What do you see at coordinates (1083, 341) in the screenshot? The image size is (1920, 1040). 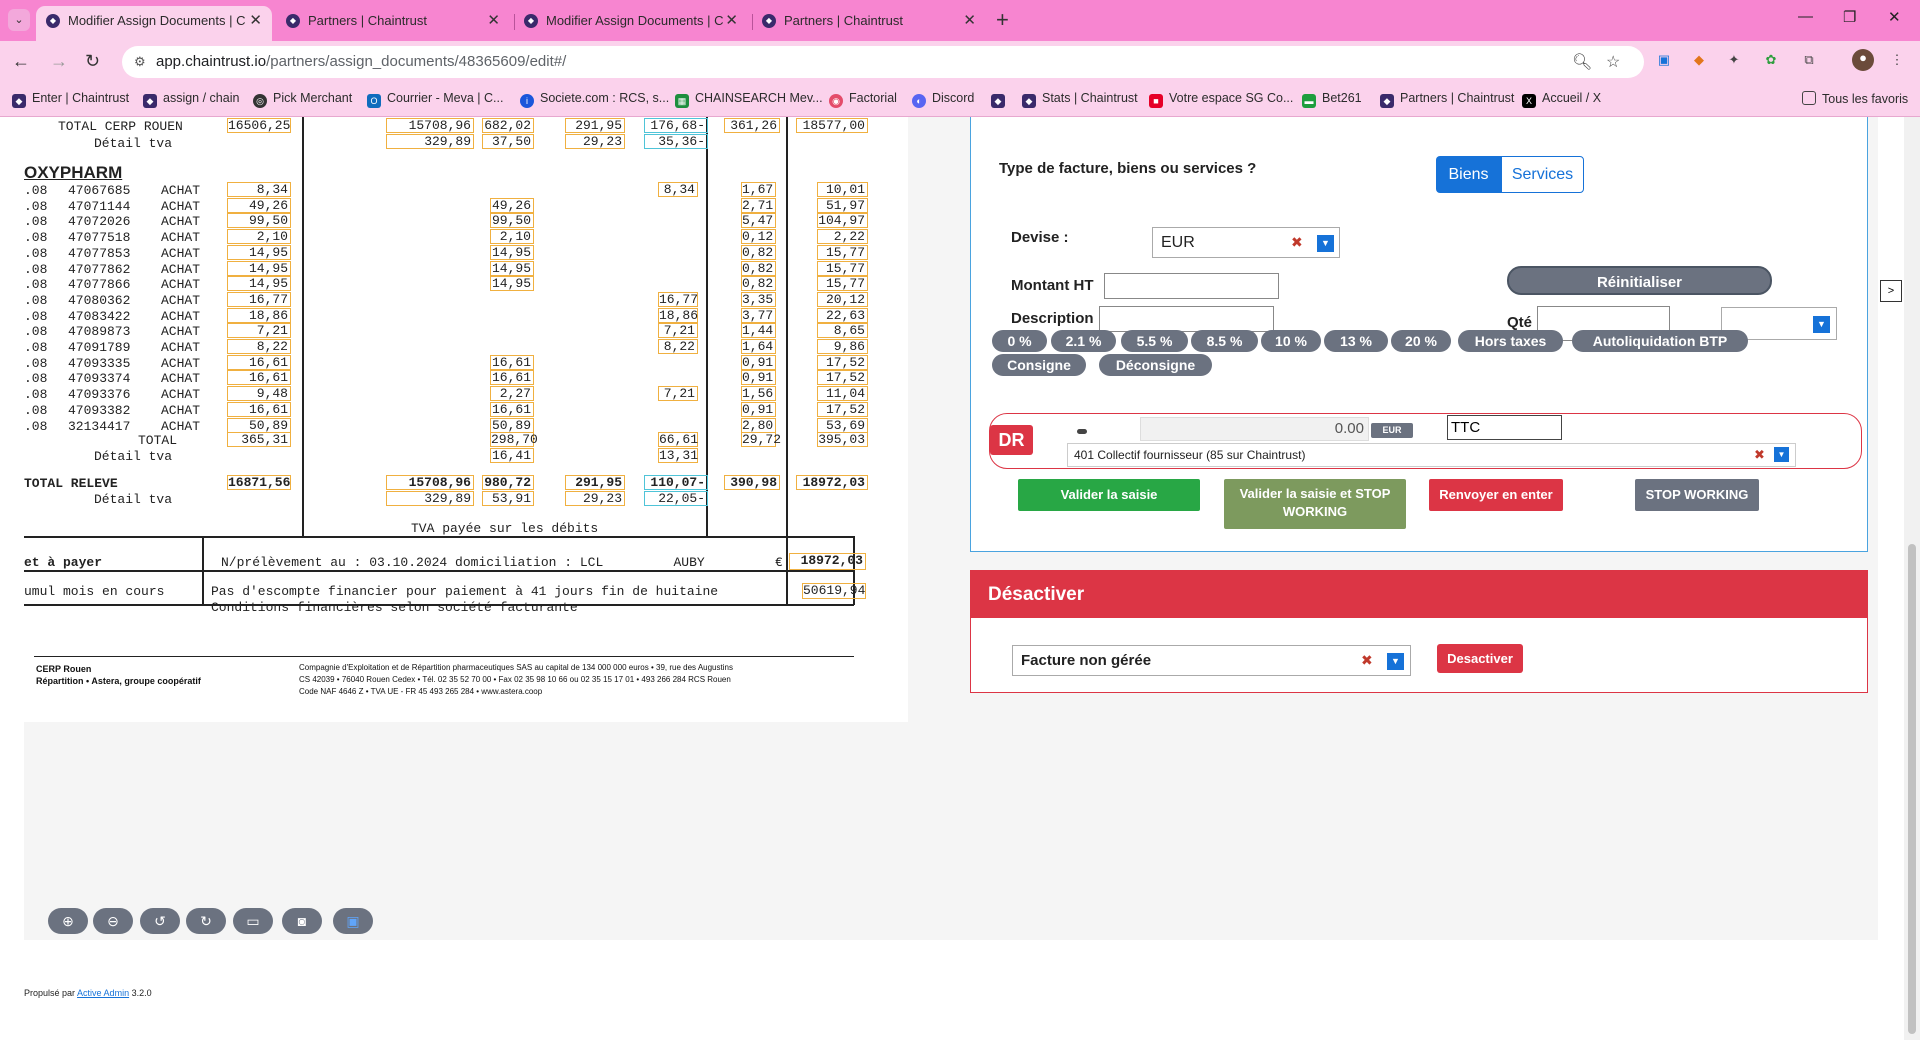 I see `rate-pill: 2.1 %` at bounding box center [1083, 341].